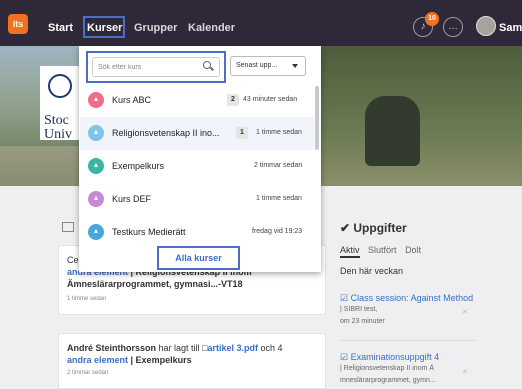 This screenshot has width=522, height=389. What do you see at coordinates (387, 368) in the screenshot?
I see `task-course: | Religionsvetenskap II inom Ä` at bounding box center [387, 368].